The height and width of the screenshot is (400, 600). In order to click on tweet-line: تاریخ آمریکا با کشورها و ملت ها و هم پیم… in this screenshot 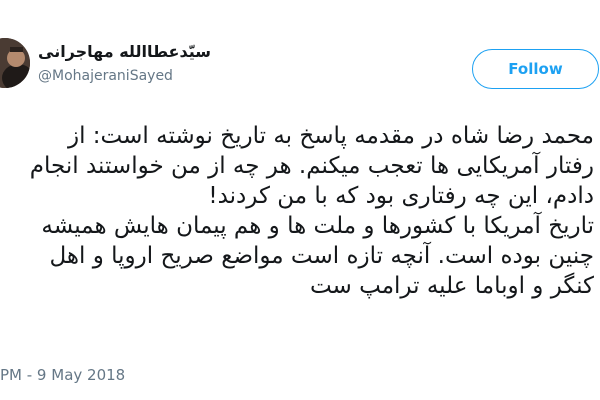, I will do `click(317, 226)`.